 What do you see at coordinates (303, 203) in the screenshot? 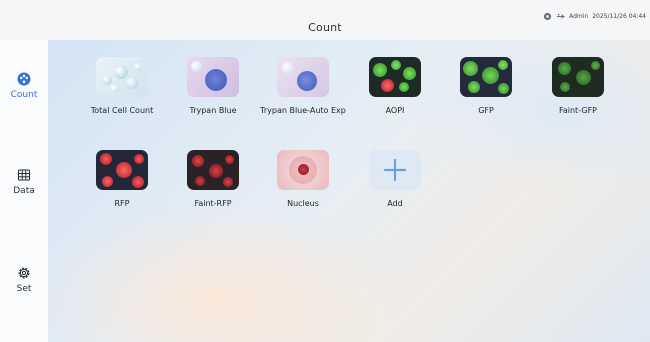
I see `app-label: Nucleus` at bounding box center [303, 203].